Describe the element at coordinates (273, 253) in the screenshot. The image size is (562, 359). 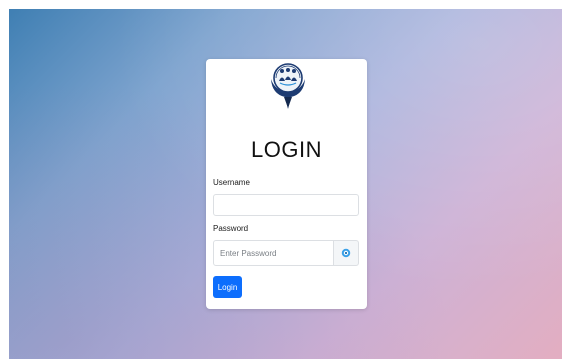
I see `password-field` at that location.